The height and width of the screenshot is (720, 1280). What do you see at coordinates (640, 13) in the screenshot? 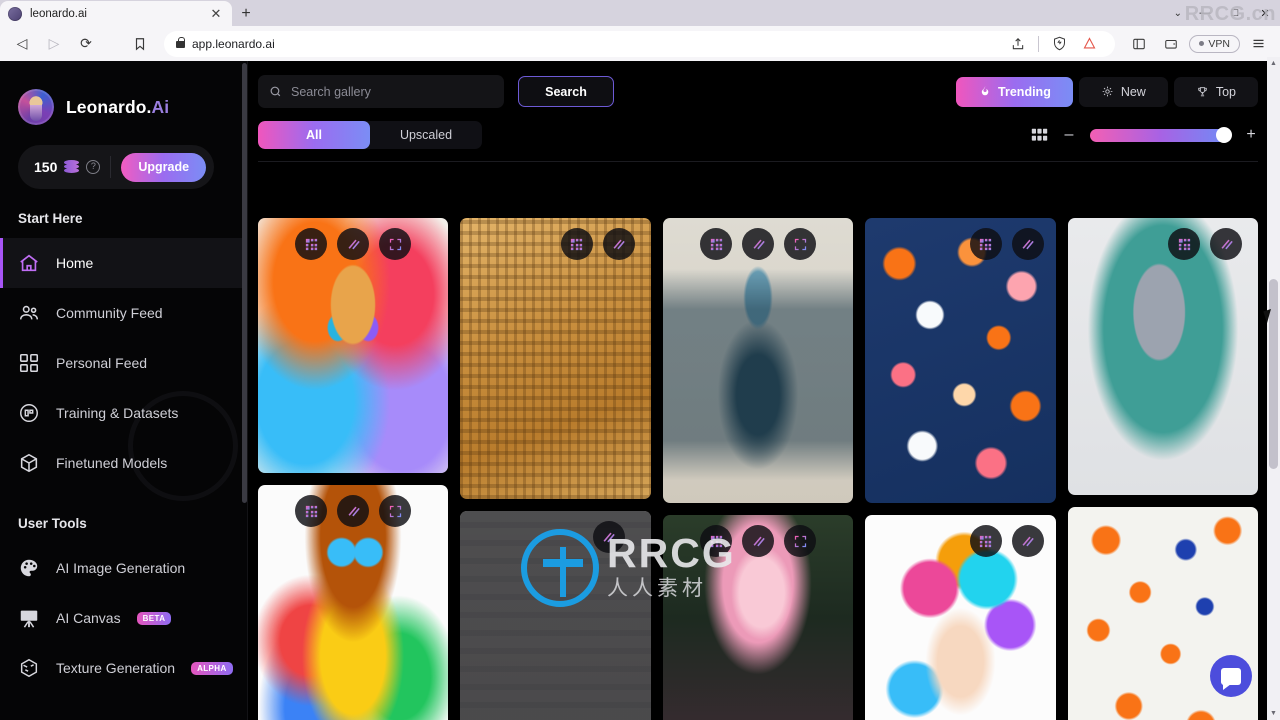
I see `tab-strip: leonardo.ai ✕ + ⌄ — □ ✕` at bounding box center [640, 13].